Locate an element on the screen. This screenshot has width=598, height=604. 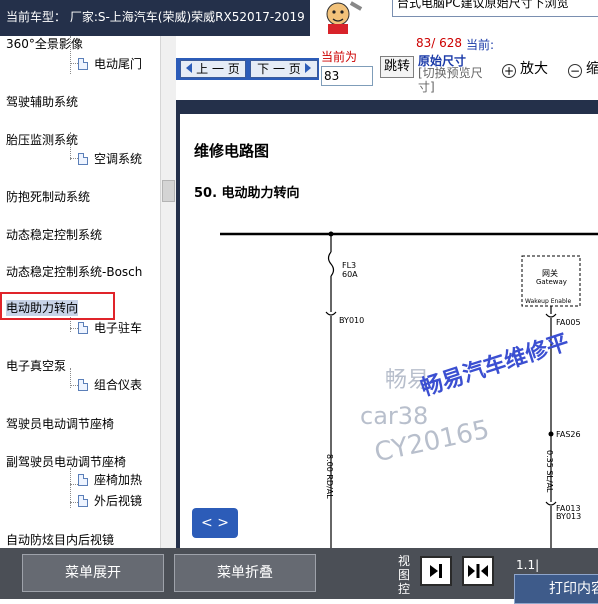
tree-leaf-electronic-parking: 电子驻车 is located at coordinates (110, 328).